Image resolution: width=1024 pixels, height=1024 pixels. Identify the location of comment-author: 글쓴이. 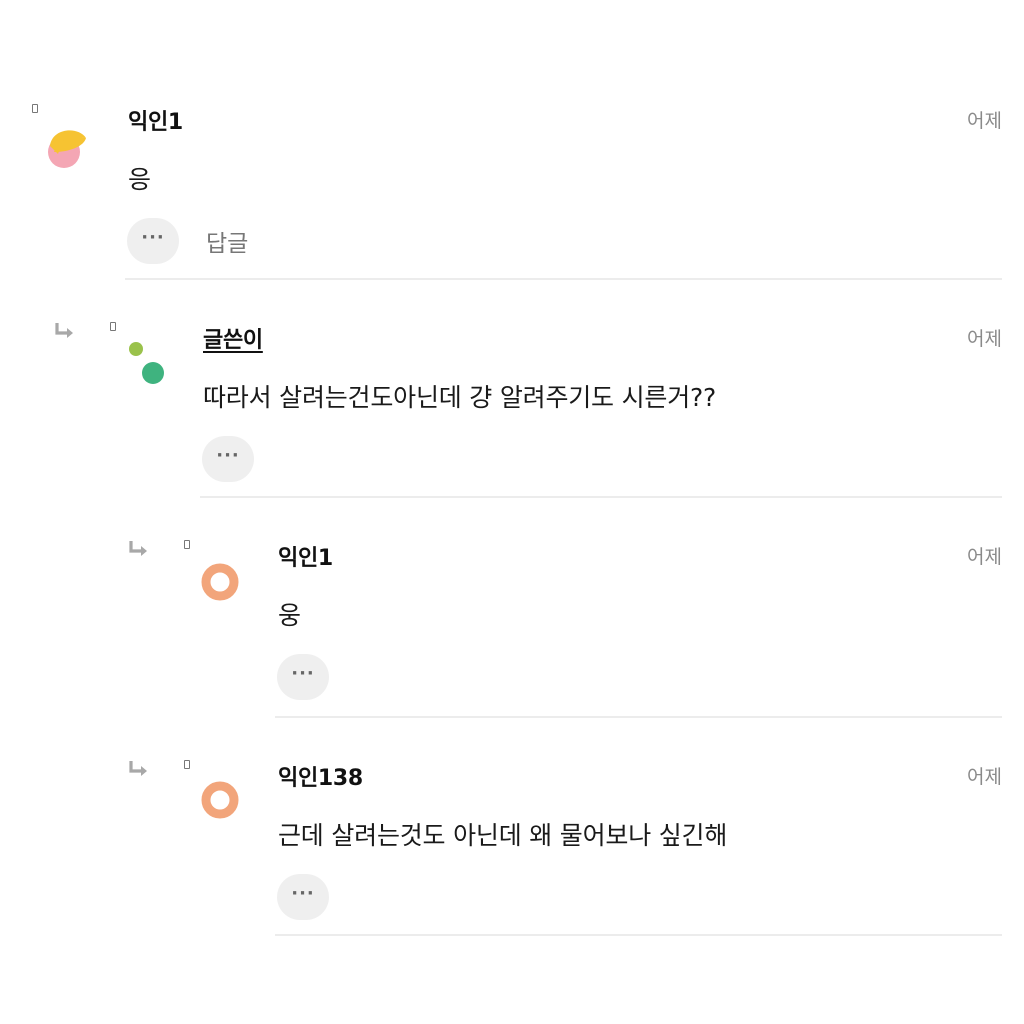
(233, 338).